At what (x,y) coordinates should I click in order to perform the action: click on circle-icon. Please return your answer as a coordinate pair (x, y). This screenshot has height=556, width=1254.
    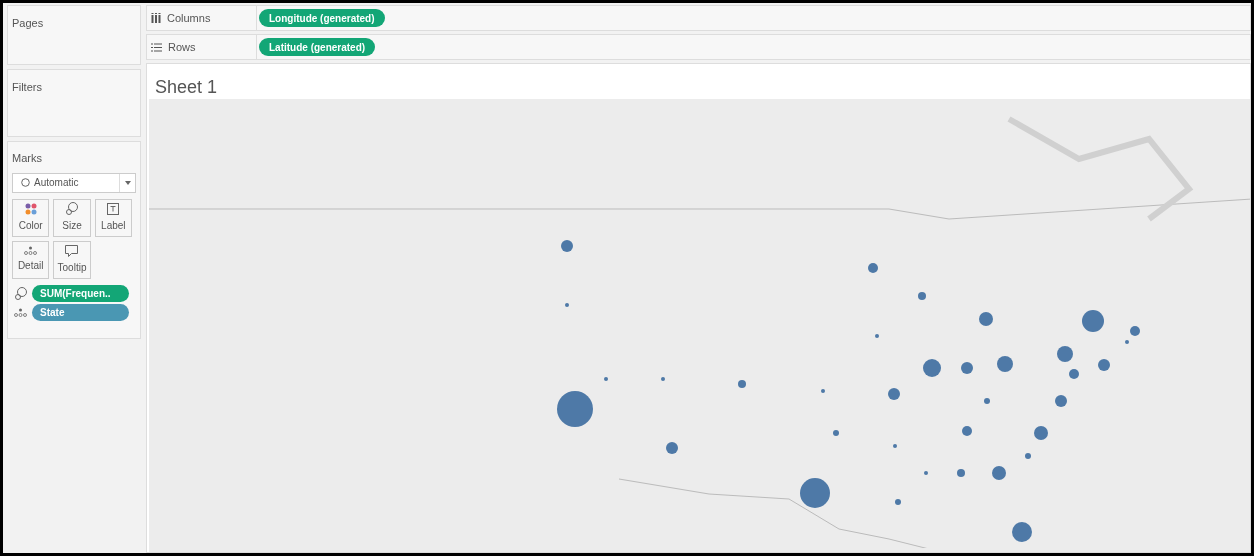
    Looking at the image, I should click on (25, 182).